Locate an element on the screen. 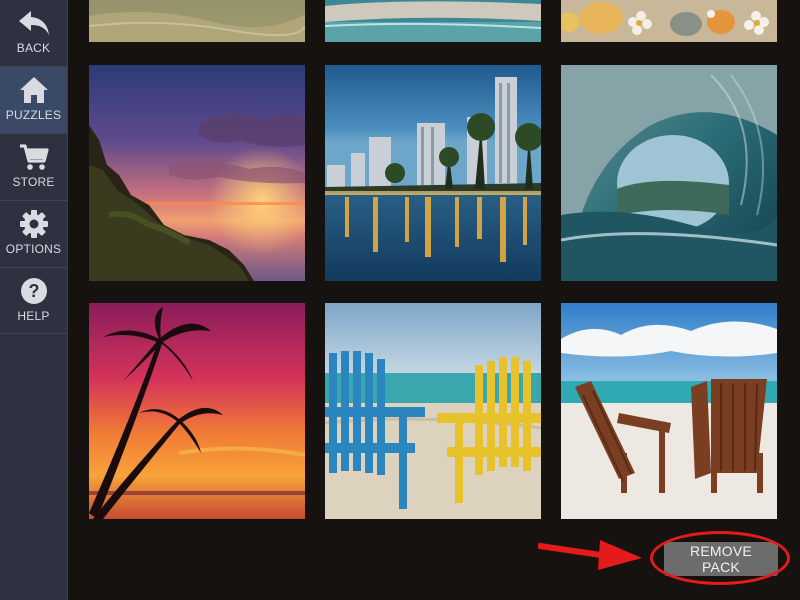 The image size is (800, 600). gear-icon is located at coordinates (34, 224).